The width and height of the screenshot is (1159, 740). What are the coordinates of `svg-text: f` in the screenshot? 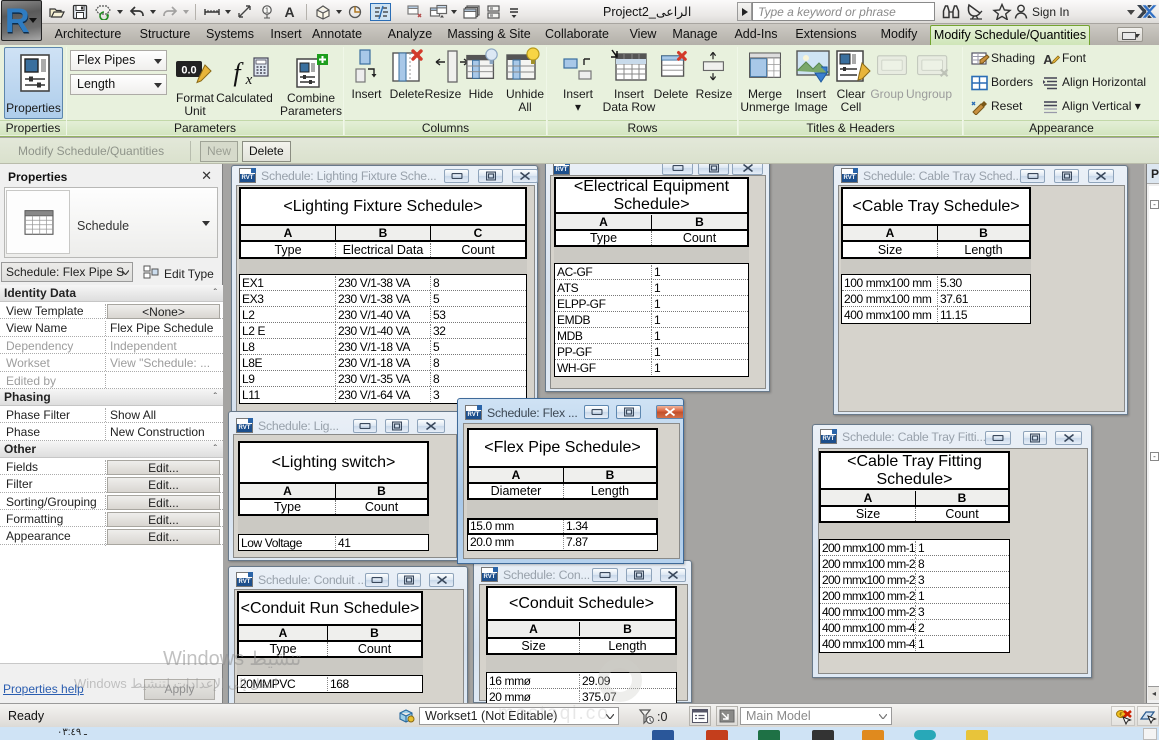 It's located at (238, 72).